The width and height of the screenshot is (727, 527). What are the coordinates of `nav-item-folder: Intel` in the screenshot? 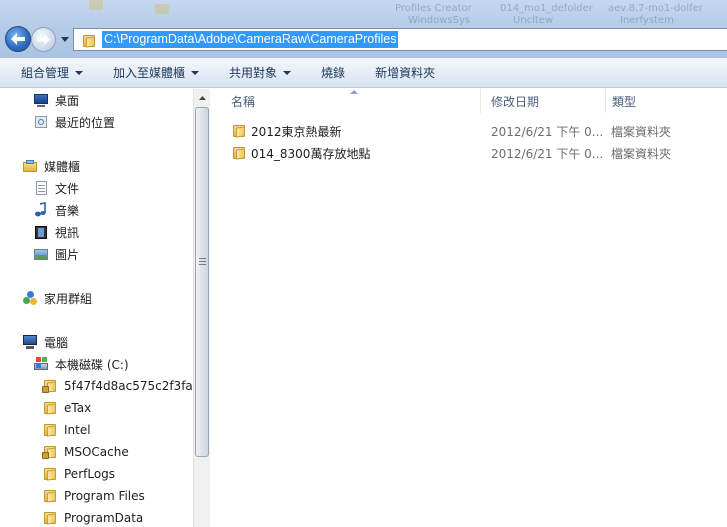 It's located at (66, 430).